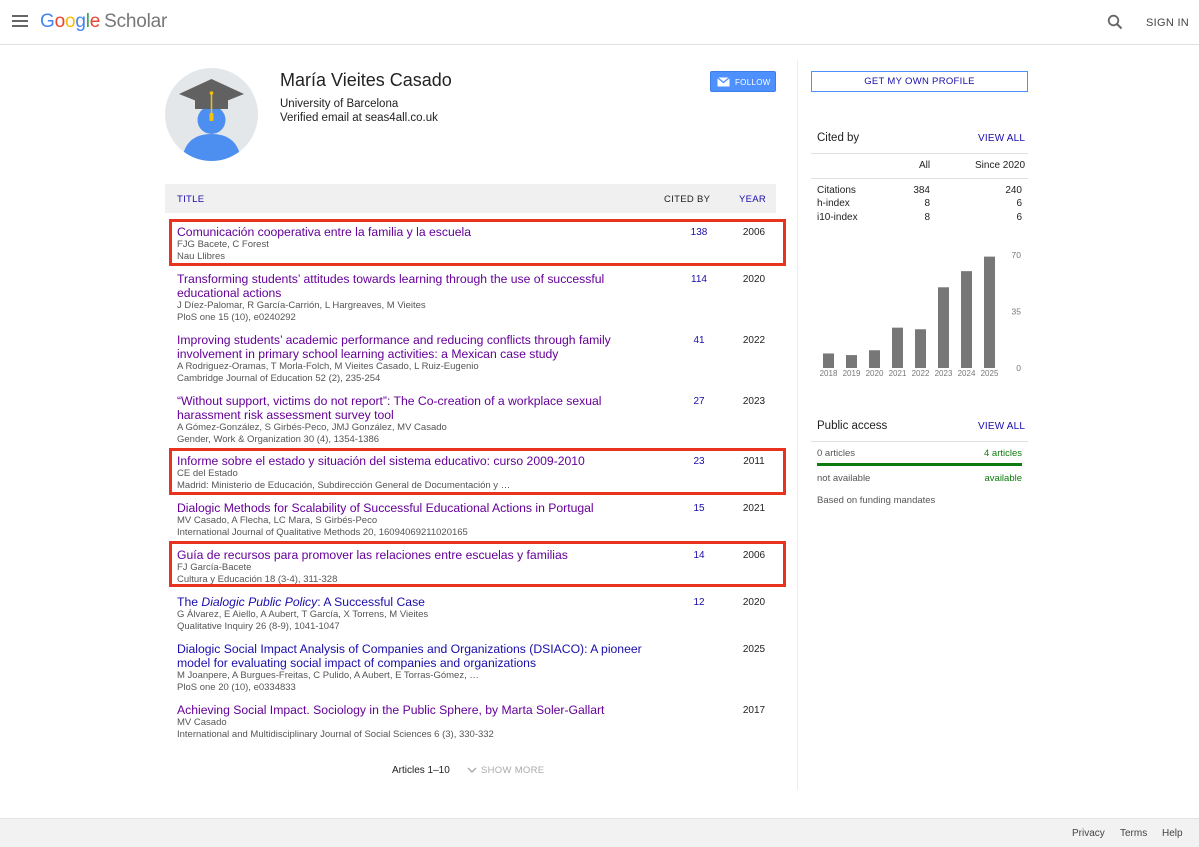 This screenshot has height=847, width=1199. Describe the element at coordinates (851, 361) in the screenshot. I see `chart-bar-2019` at that location.